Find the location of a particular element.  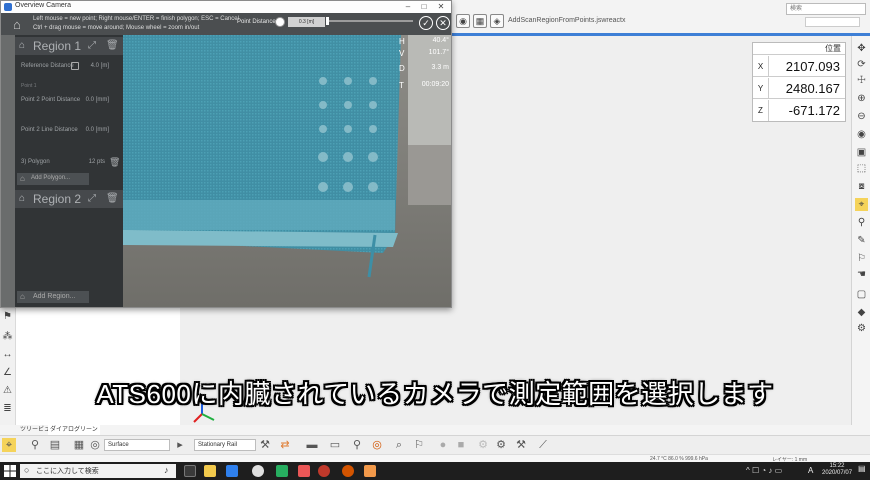

scan-icon: ◈ is located at coordinates (497, 21).